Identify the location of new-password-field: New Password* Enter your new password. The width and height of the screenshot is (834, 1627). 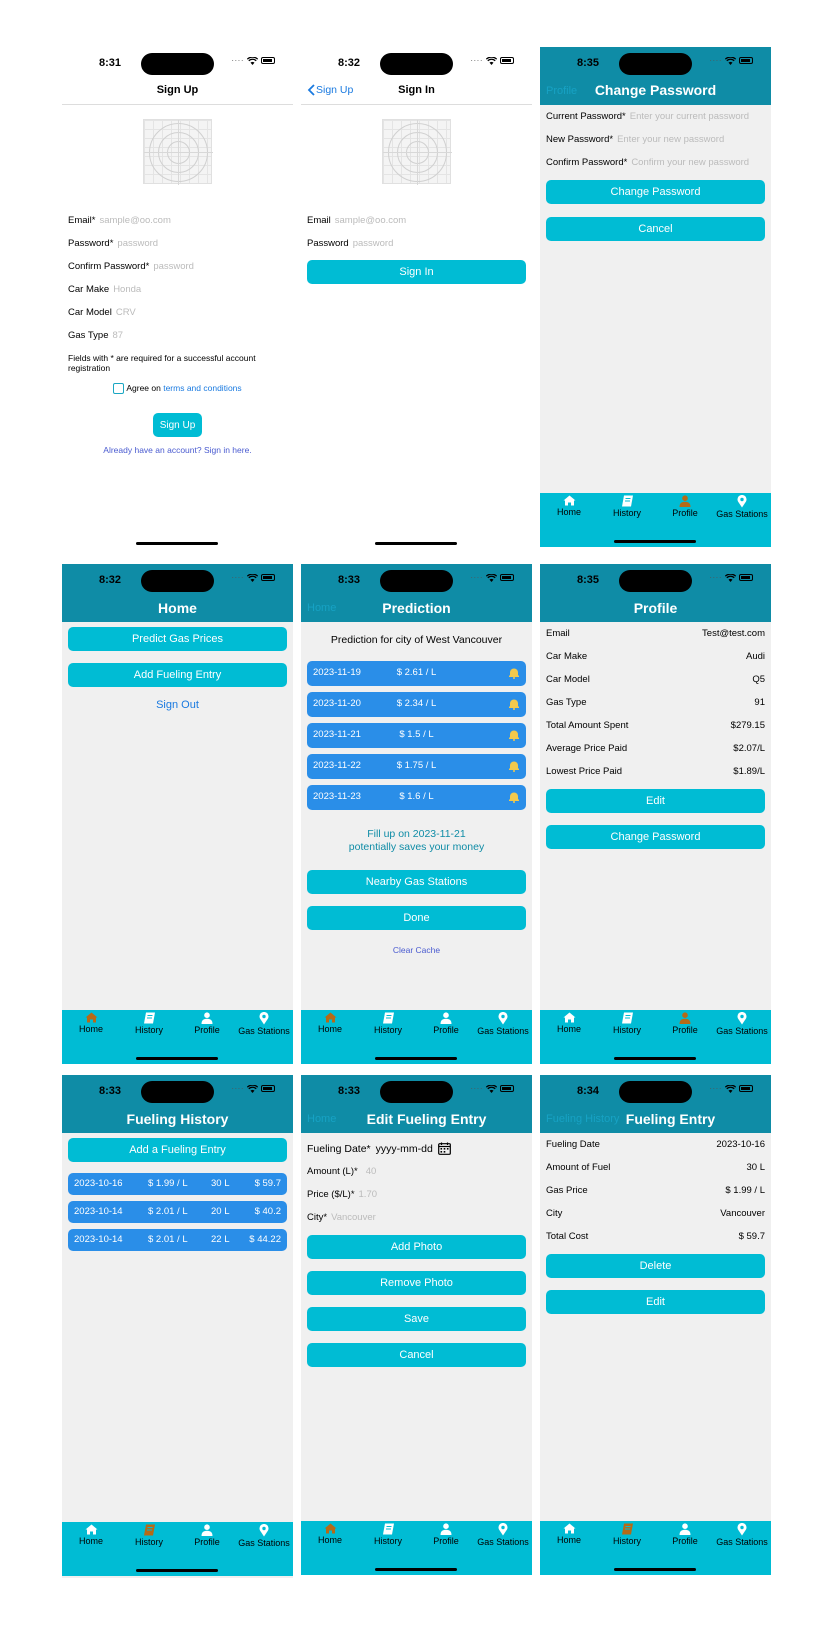
(635, 139).